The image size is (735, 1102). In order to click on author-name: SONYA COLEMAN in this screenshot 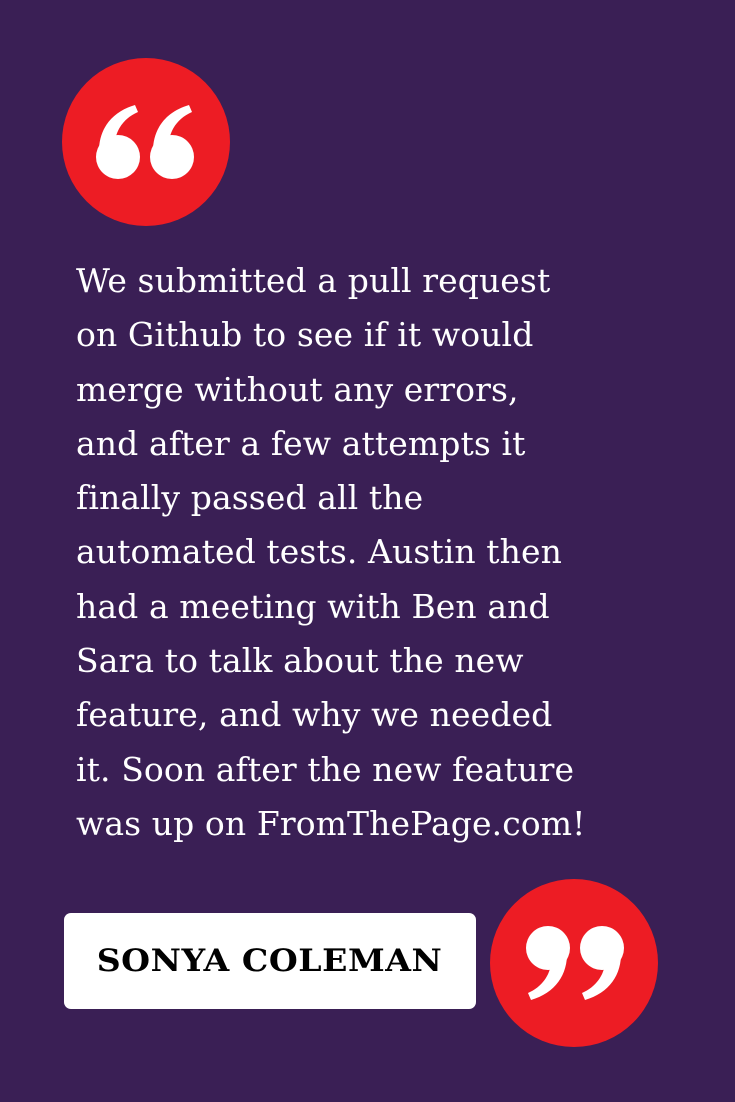, I will do `click(270, 961)`.